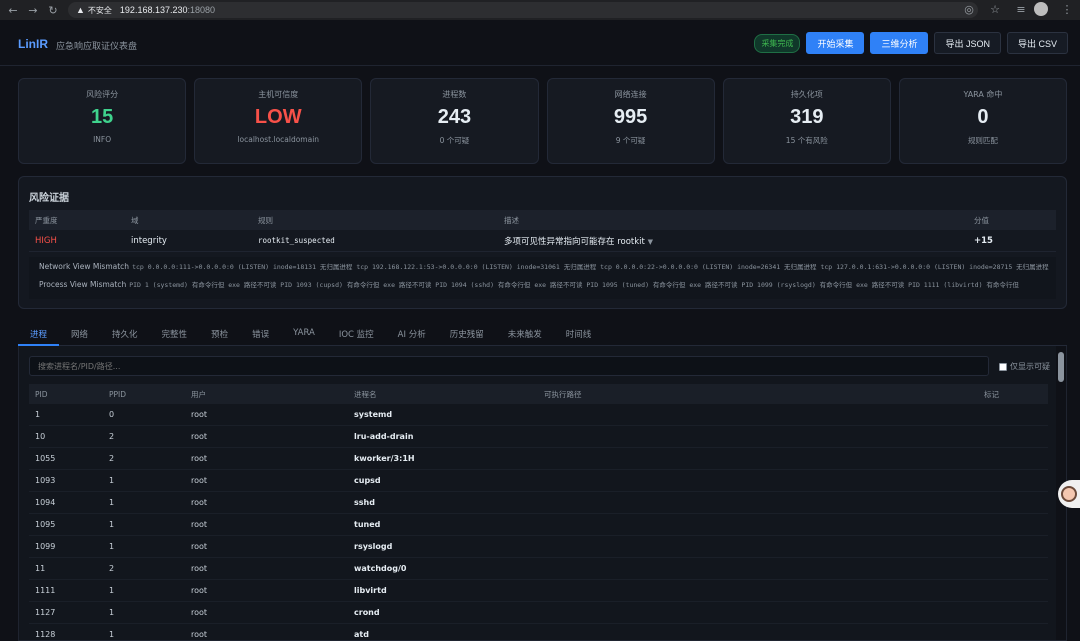  Describe the element at coordinates (538, 591) in the screenshot. I see `table-row: 1111 1 root libvirtd` at that location.